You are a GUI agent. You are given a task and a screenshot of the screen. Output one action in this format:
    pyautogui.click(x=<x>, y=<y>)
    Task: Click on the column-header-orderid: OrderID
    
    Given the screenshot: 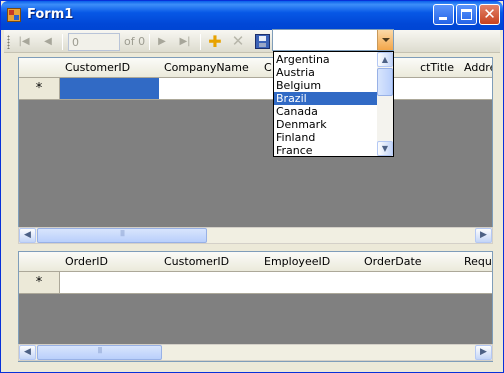 What is the action you would take?
    pyautogui.click(x=110, y=262)
    